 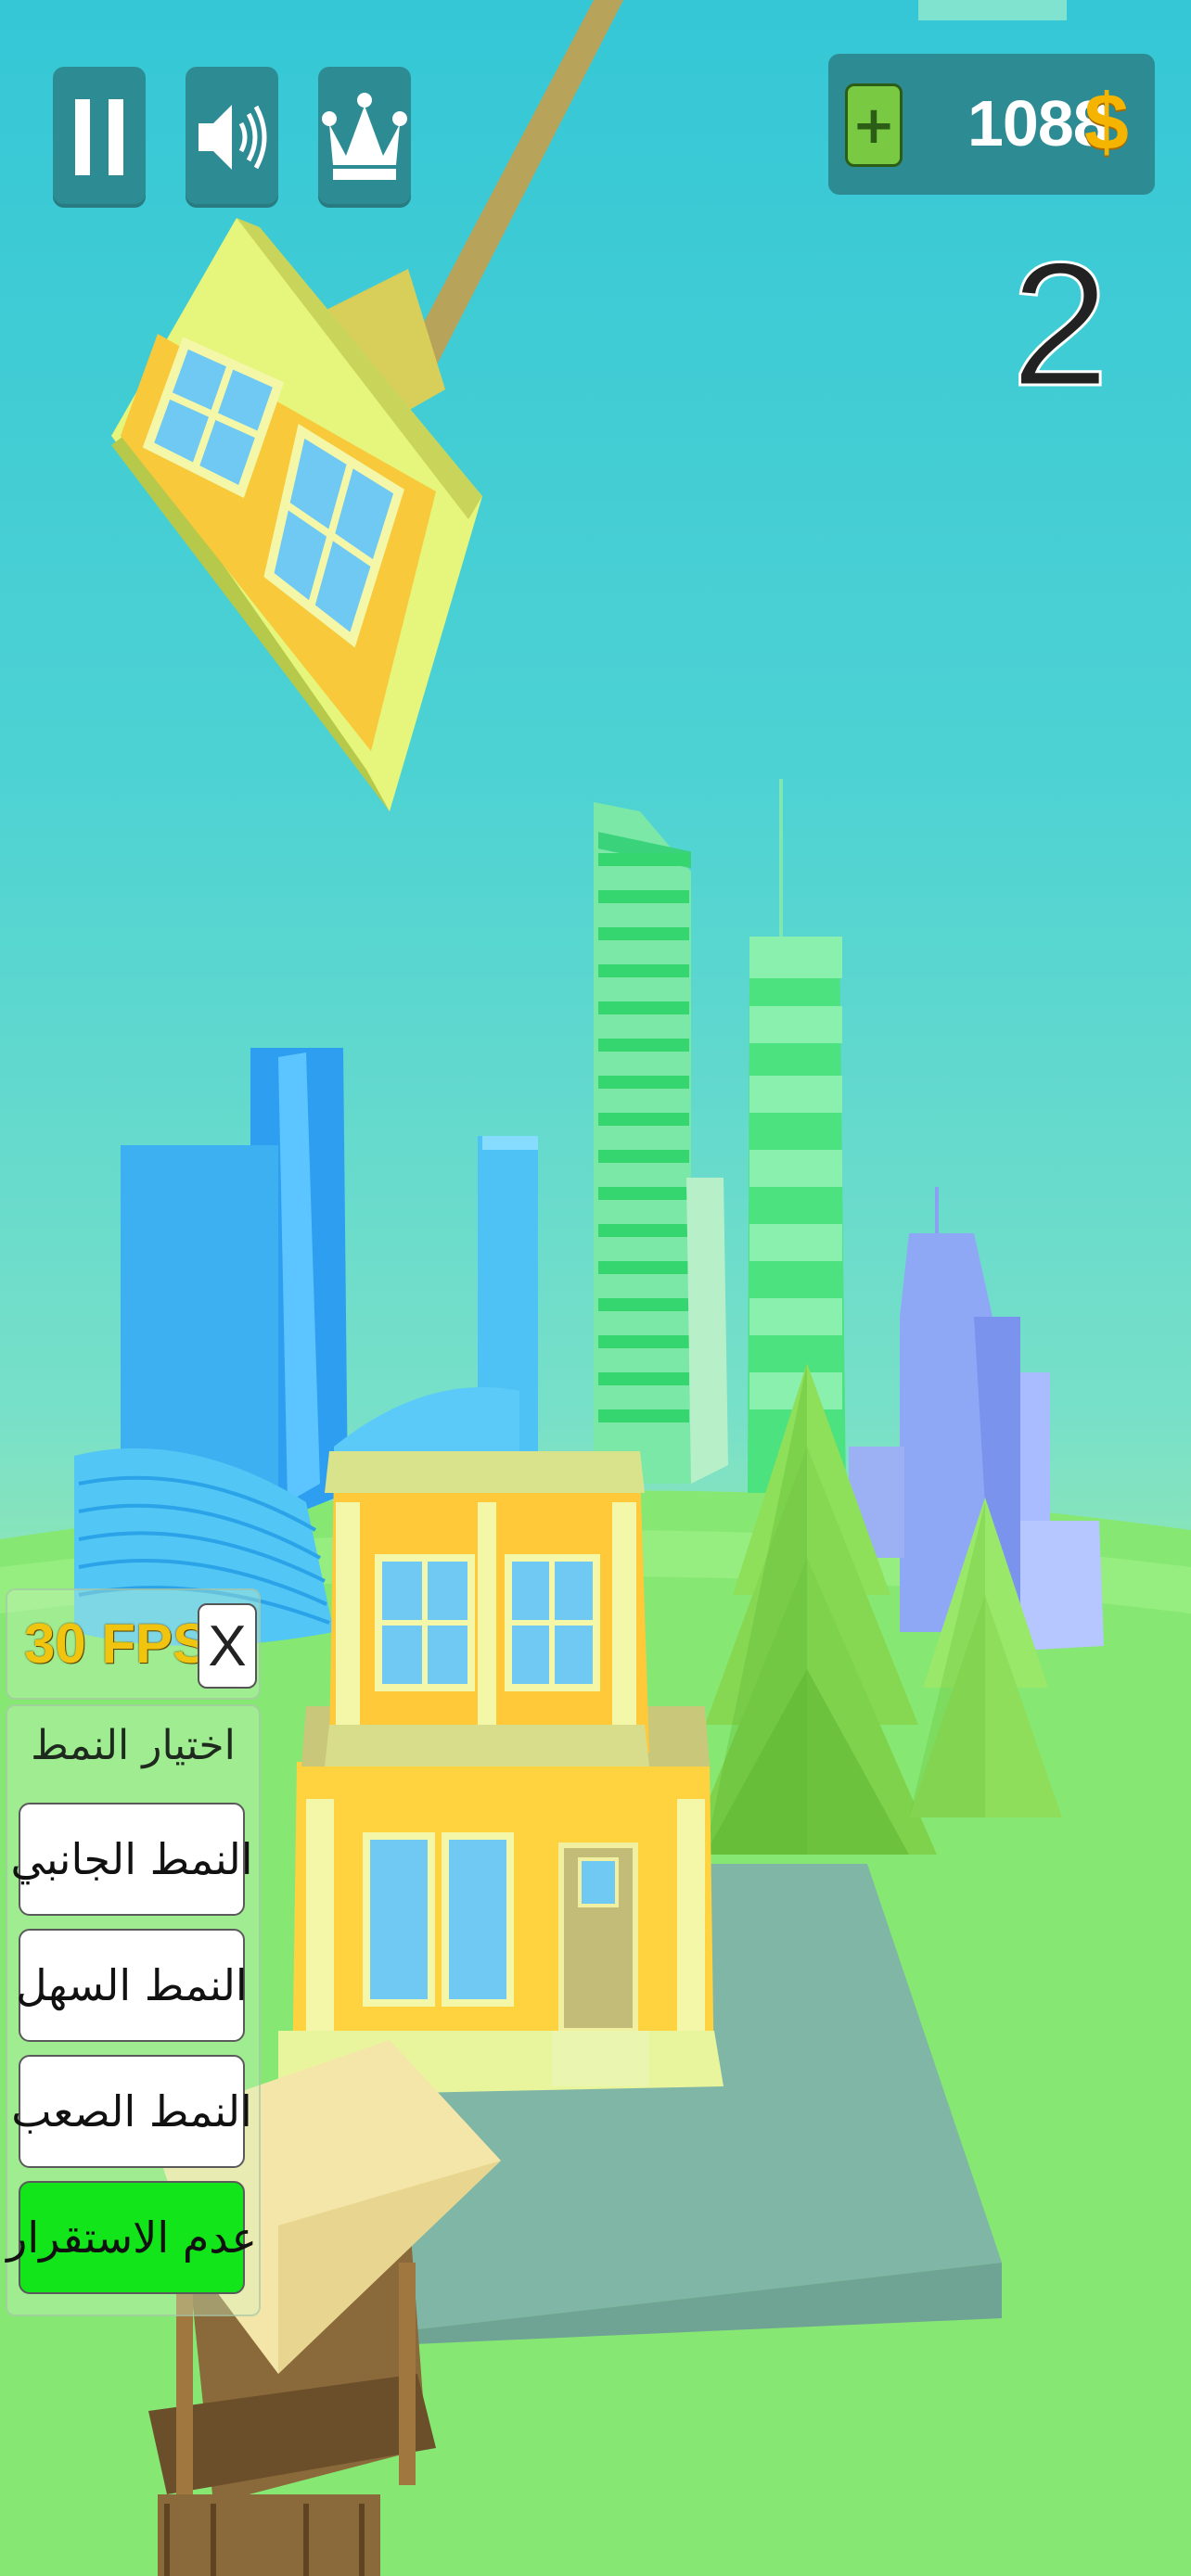 What do you see at coordinates (117, 1644) in the screenshot?
I see `fps-label: 30 FPS` at bounding box center [117, 1644].